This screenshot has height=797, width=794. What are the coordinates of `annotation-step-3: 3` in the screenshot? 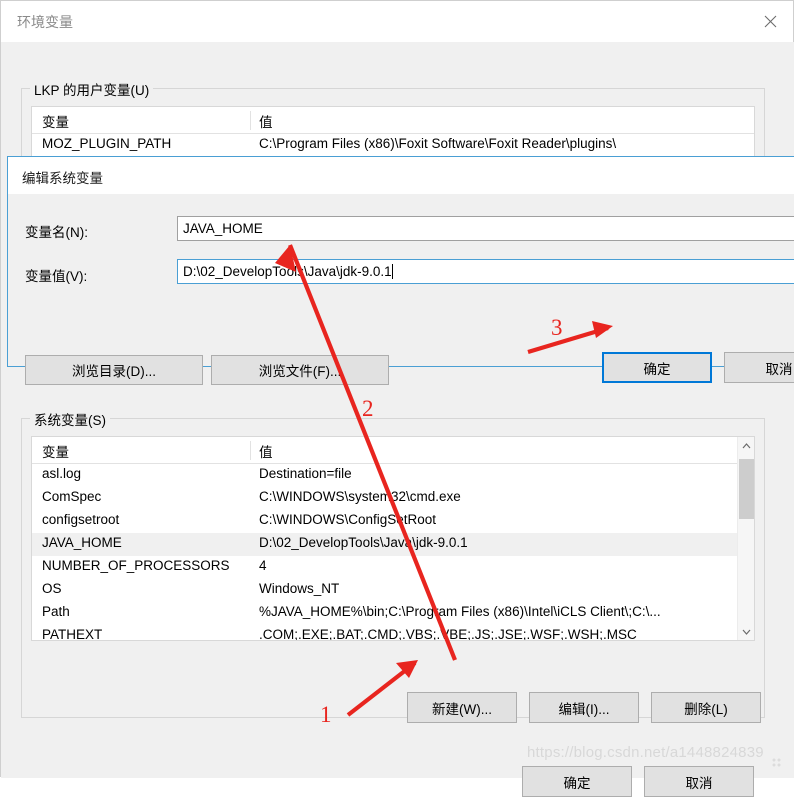 It's located at (557, 327).